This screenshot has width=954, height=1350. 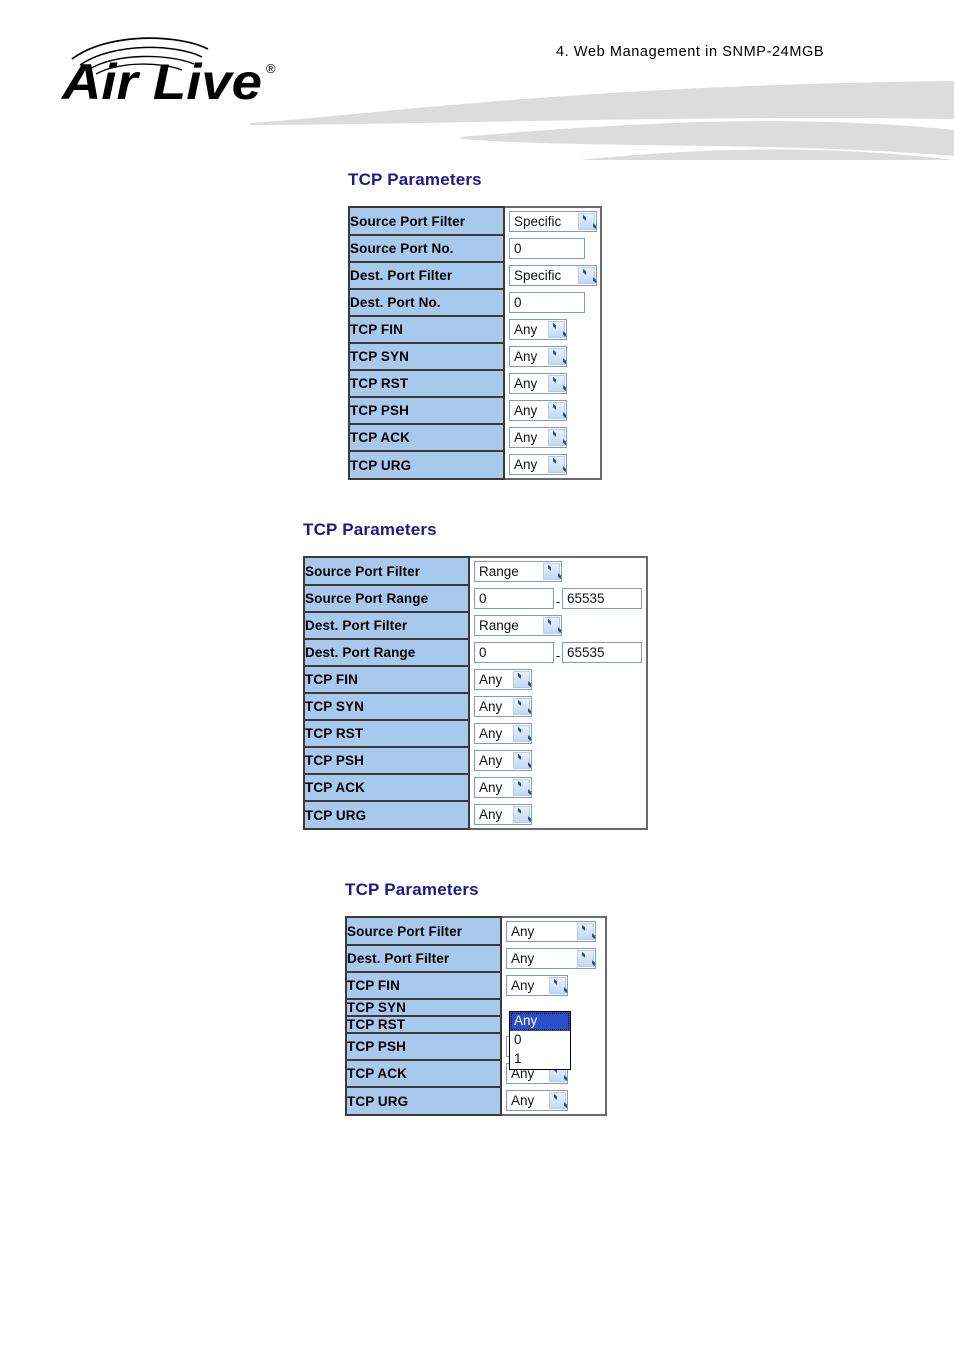 What do you see at coordinates (553, 275) in the screenshot?
I see `dest-port-filter-select: Specific` at bounding box center [553, 275].